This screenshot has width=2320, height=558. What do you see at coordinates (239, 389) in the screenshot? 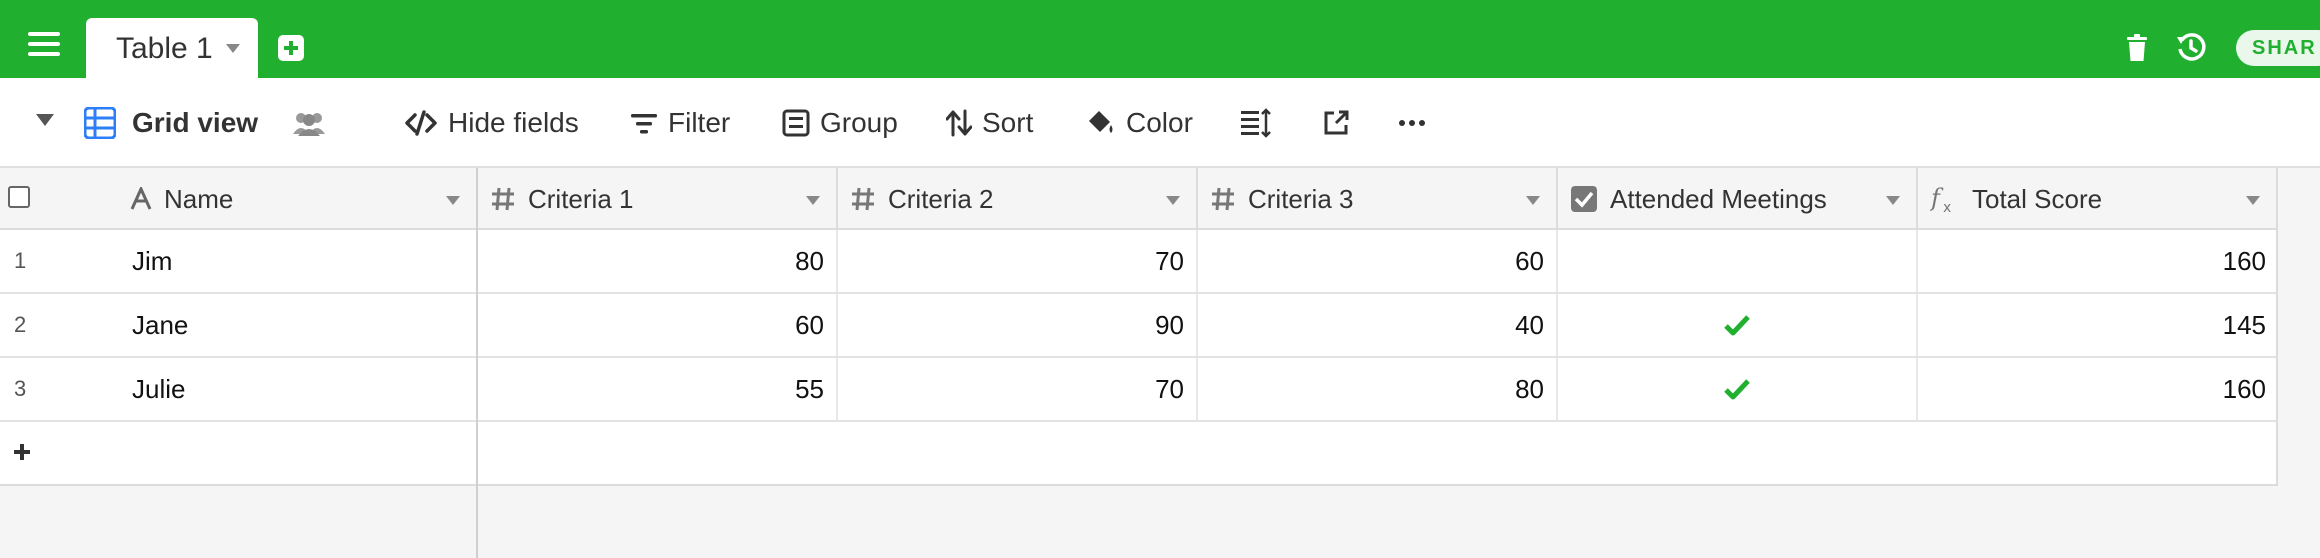
I see `cell-name: Julie` at bounding box center [239, 389].